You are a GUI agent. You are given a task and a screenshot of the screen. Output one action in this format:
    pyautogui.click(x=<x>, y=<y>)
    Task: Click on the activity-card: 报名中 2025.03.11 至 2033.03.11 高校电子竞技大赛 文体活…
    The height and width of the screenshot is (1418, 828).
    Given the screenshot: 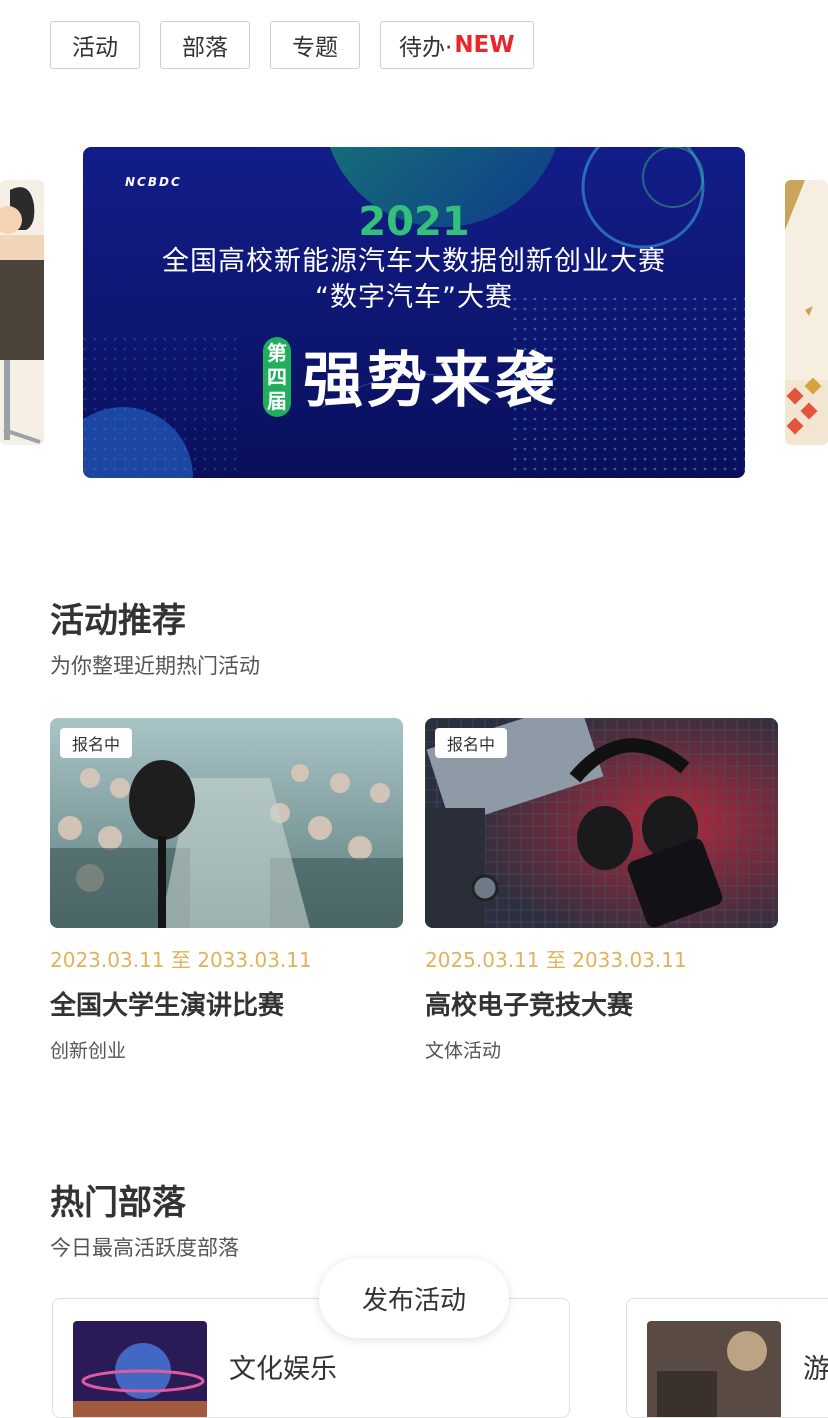 What is the action you would take?
    pyautogui.click(x=601, y=890)
    